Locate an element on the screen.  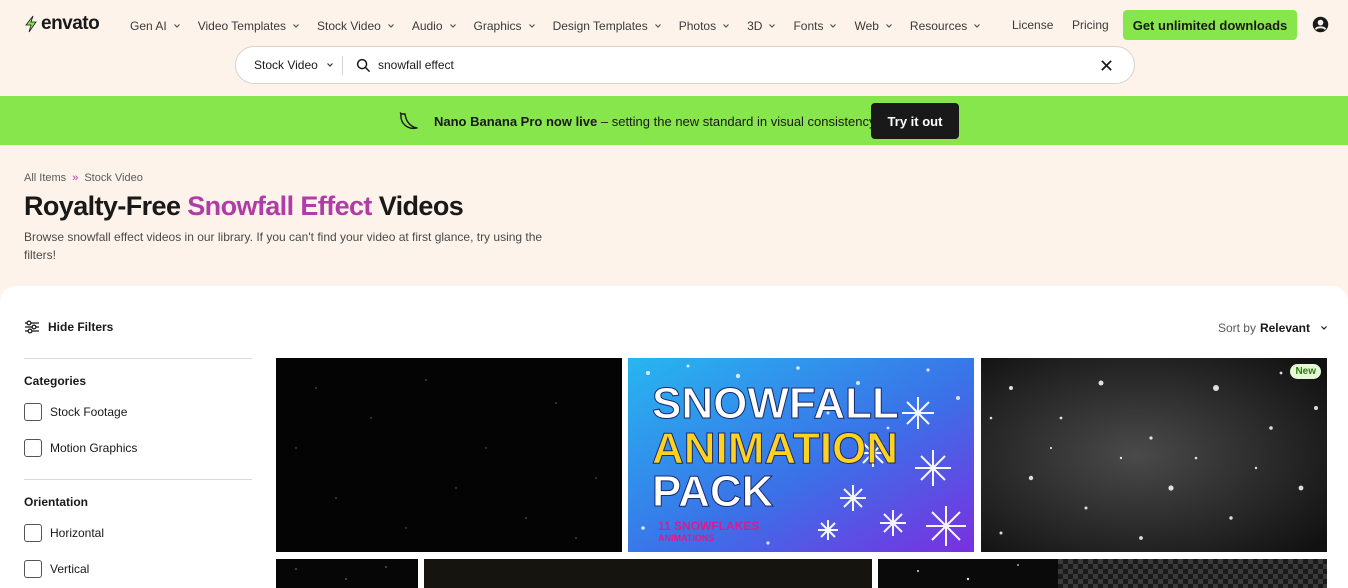
filter-sliders-icon is located at coordinates (32, 327).